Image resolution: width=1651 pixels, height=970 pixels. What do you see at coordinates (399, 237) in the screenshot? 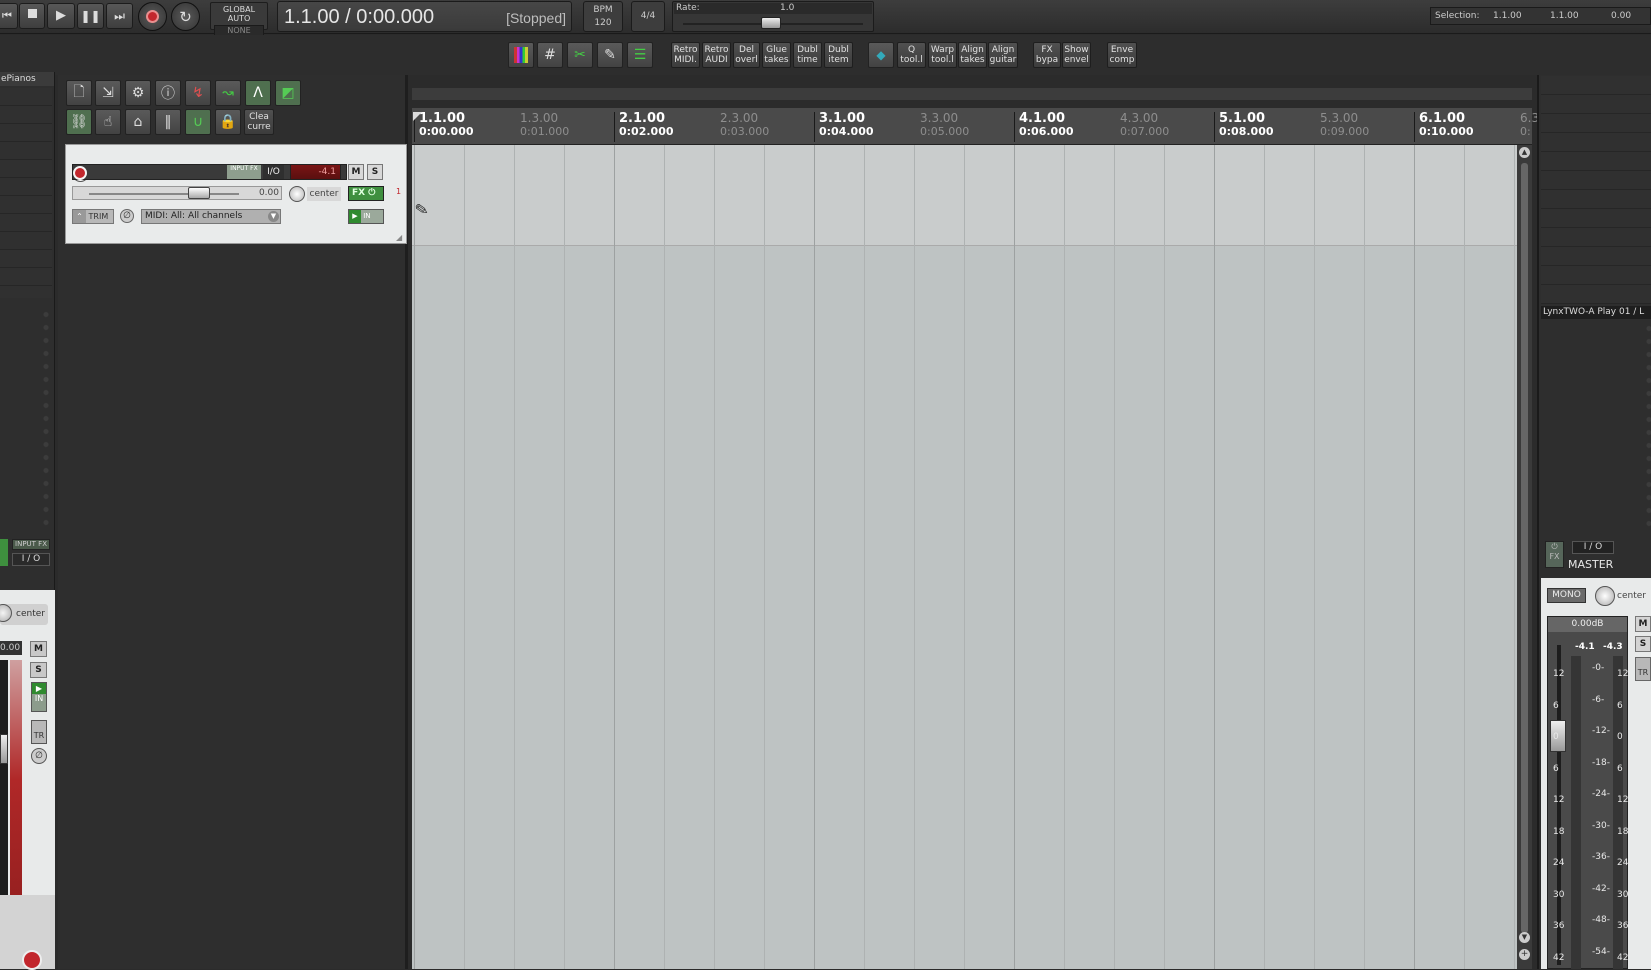
I see `resize-grip-icon: ◢` at bounding box center [399, 237].